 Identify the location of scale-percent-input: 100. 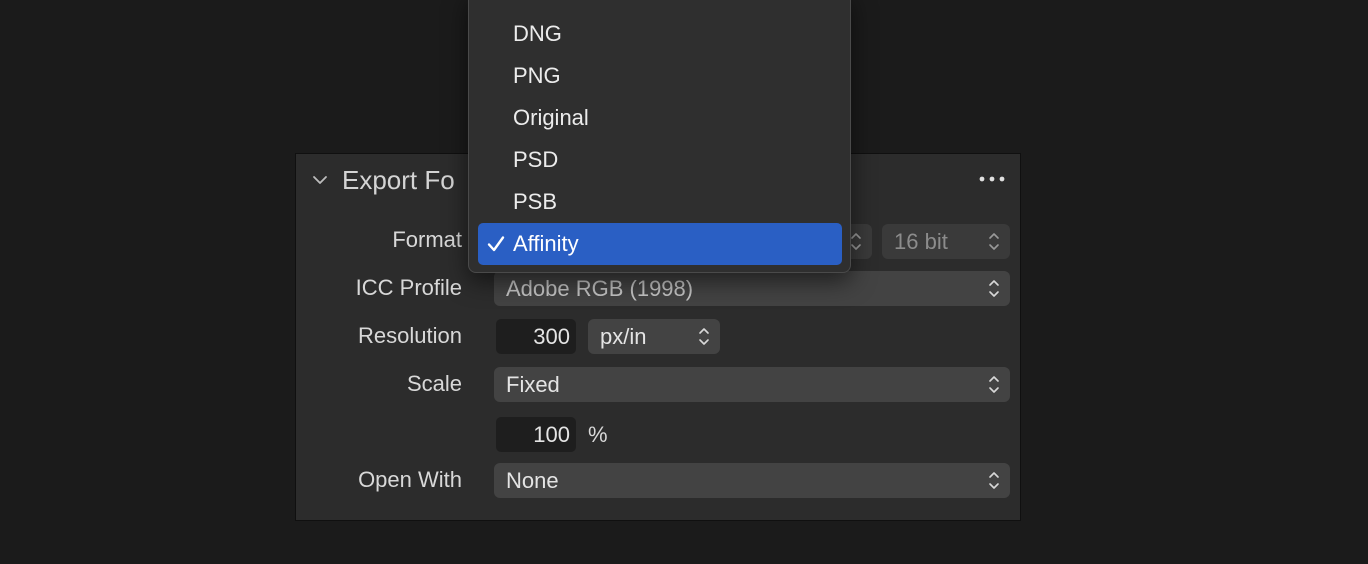
(536, 434).